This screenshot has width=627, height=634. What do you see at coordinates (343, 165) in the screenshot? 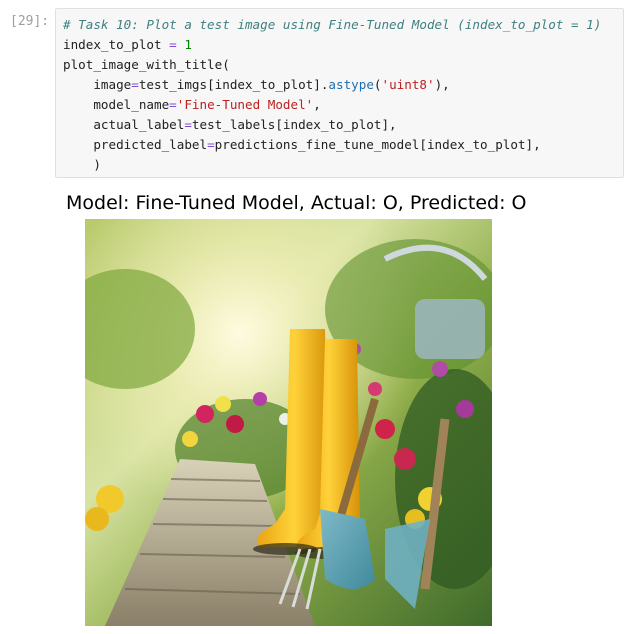
I see `code-line-8: )` at bounding box center [343, 165].